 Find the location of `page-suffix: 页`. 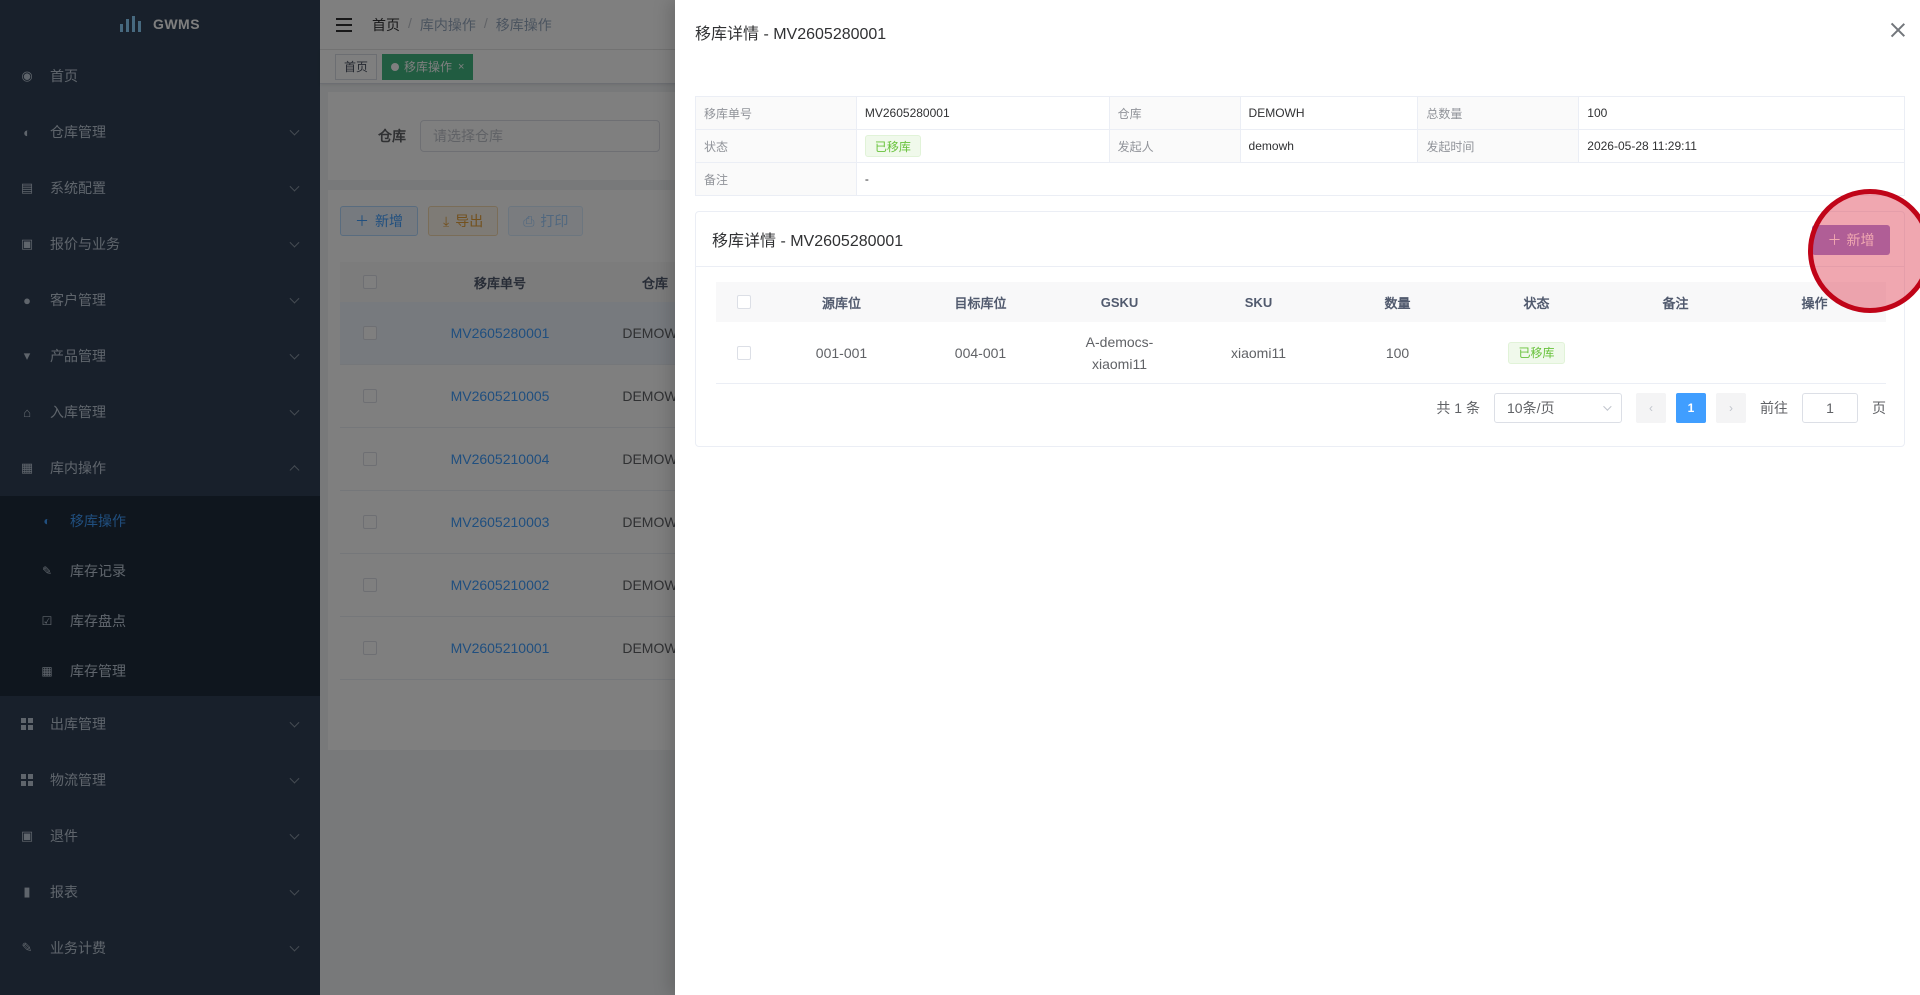

page-suffix: 页 is located at coordinates (1879, 408).